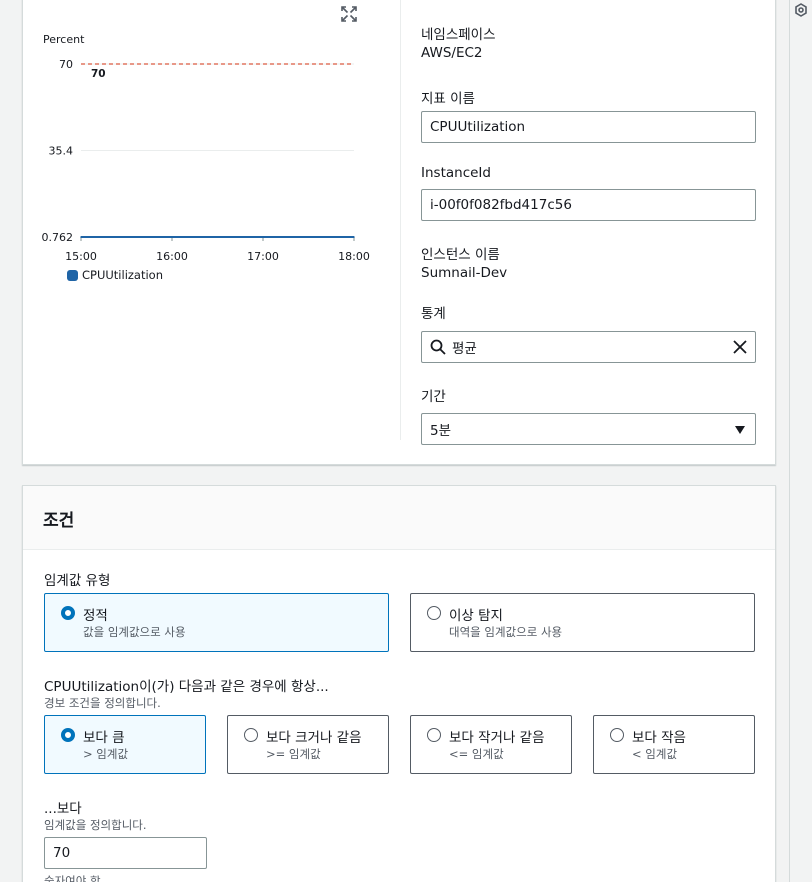 The height and width of the screenshot is (882, 812). What do you see at coordinates (476, 616) in the screenshot?
I see `tile-title: 이상 탐지` at bounding box center [476, 616].